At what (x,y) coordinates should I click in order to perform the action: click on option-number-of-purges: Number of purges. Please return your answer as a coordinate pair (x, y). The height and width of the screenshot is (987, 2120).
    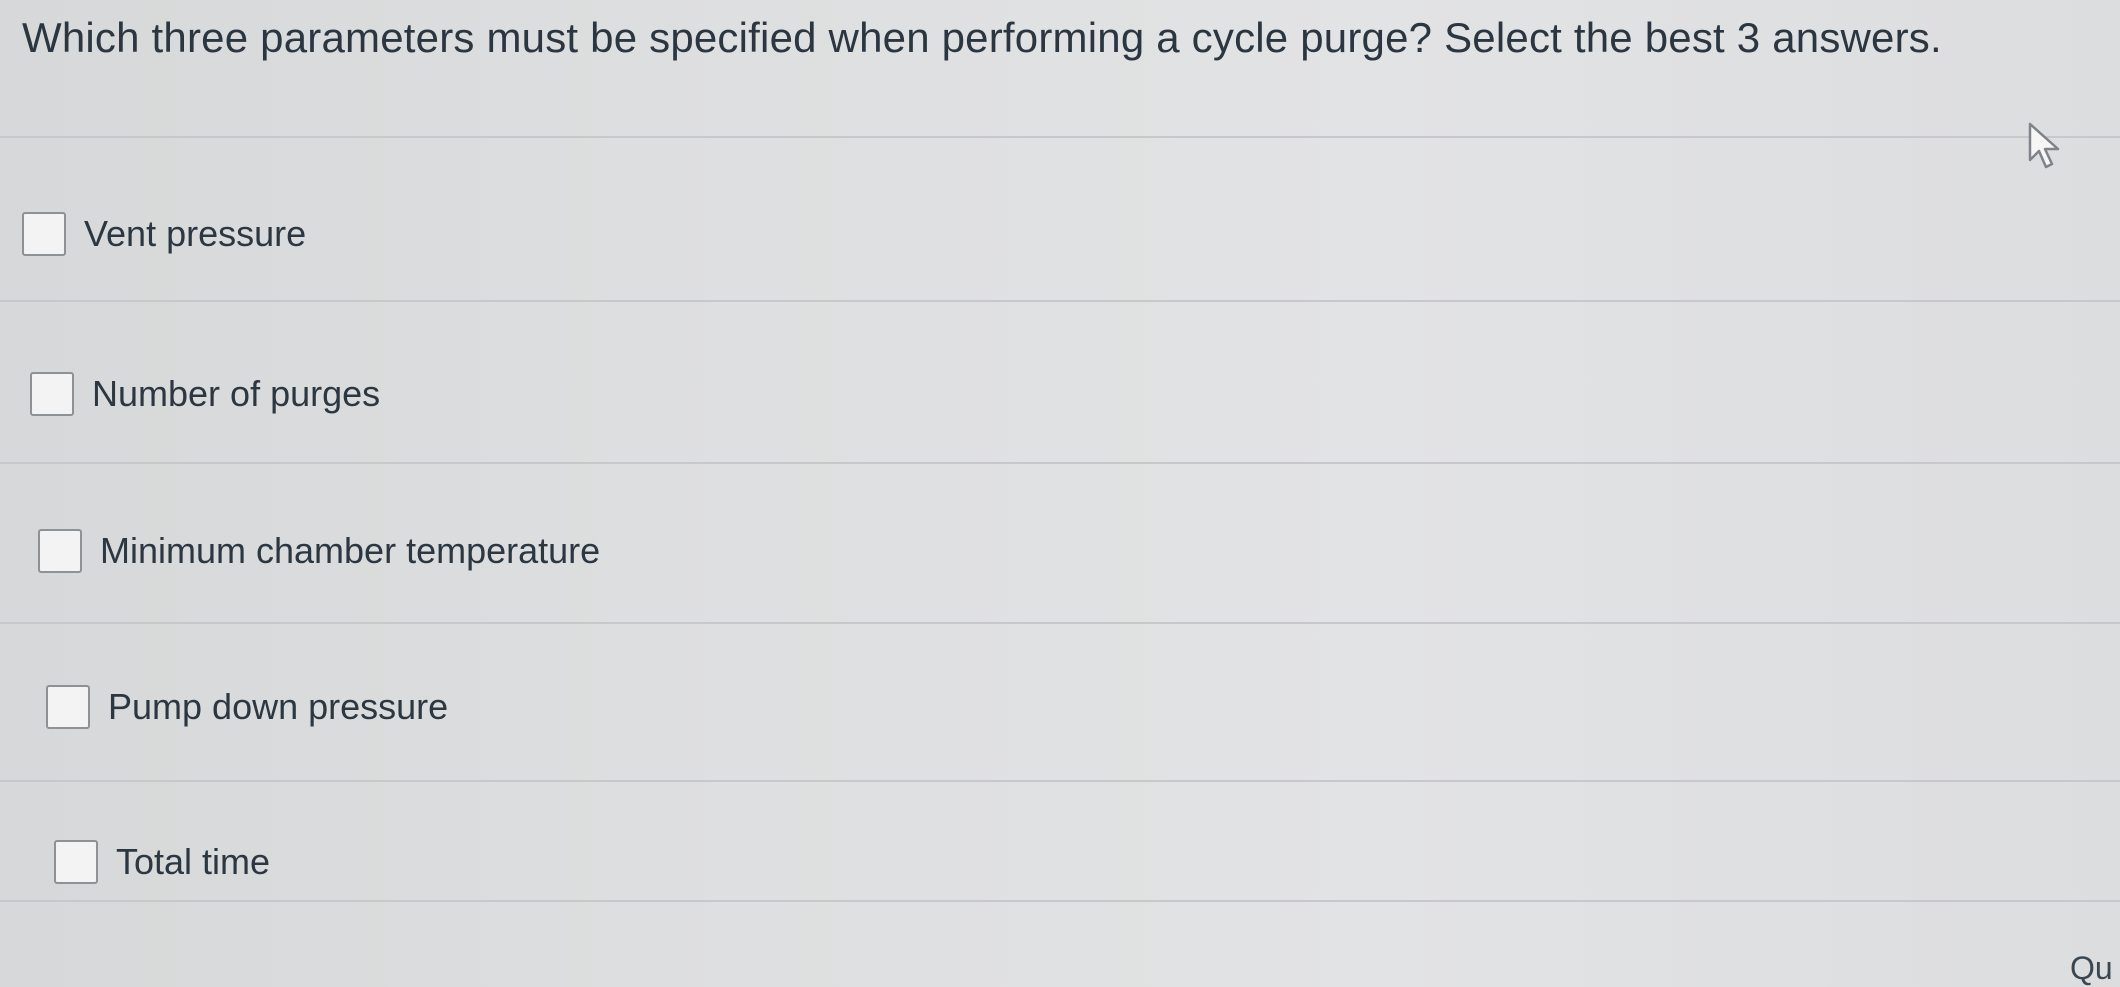
    Looking at the image, I should click on (205, 394).